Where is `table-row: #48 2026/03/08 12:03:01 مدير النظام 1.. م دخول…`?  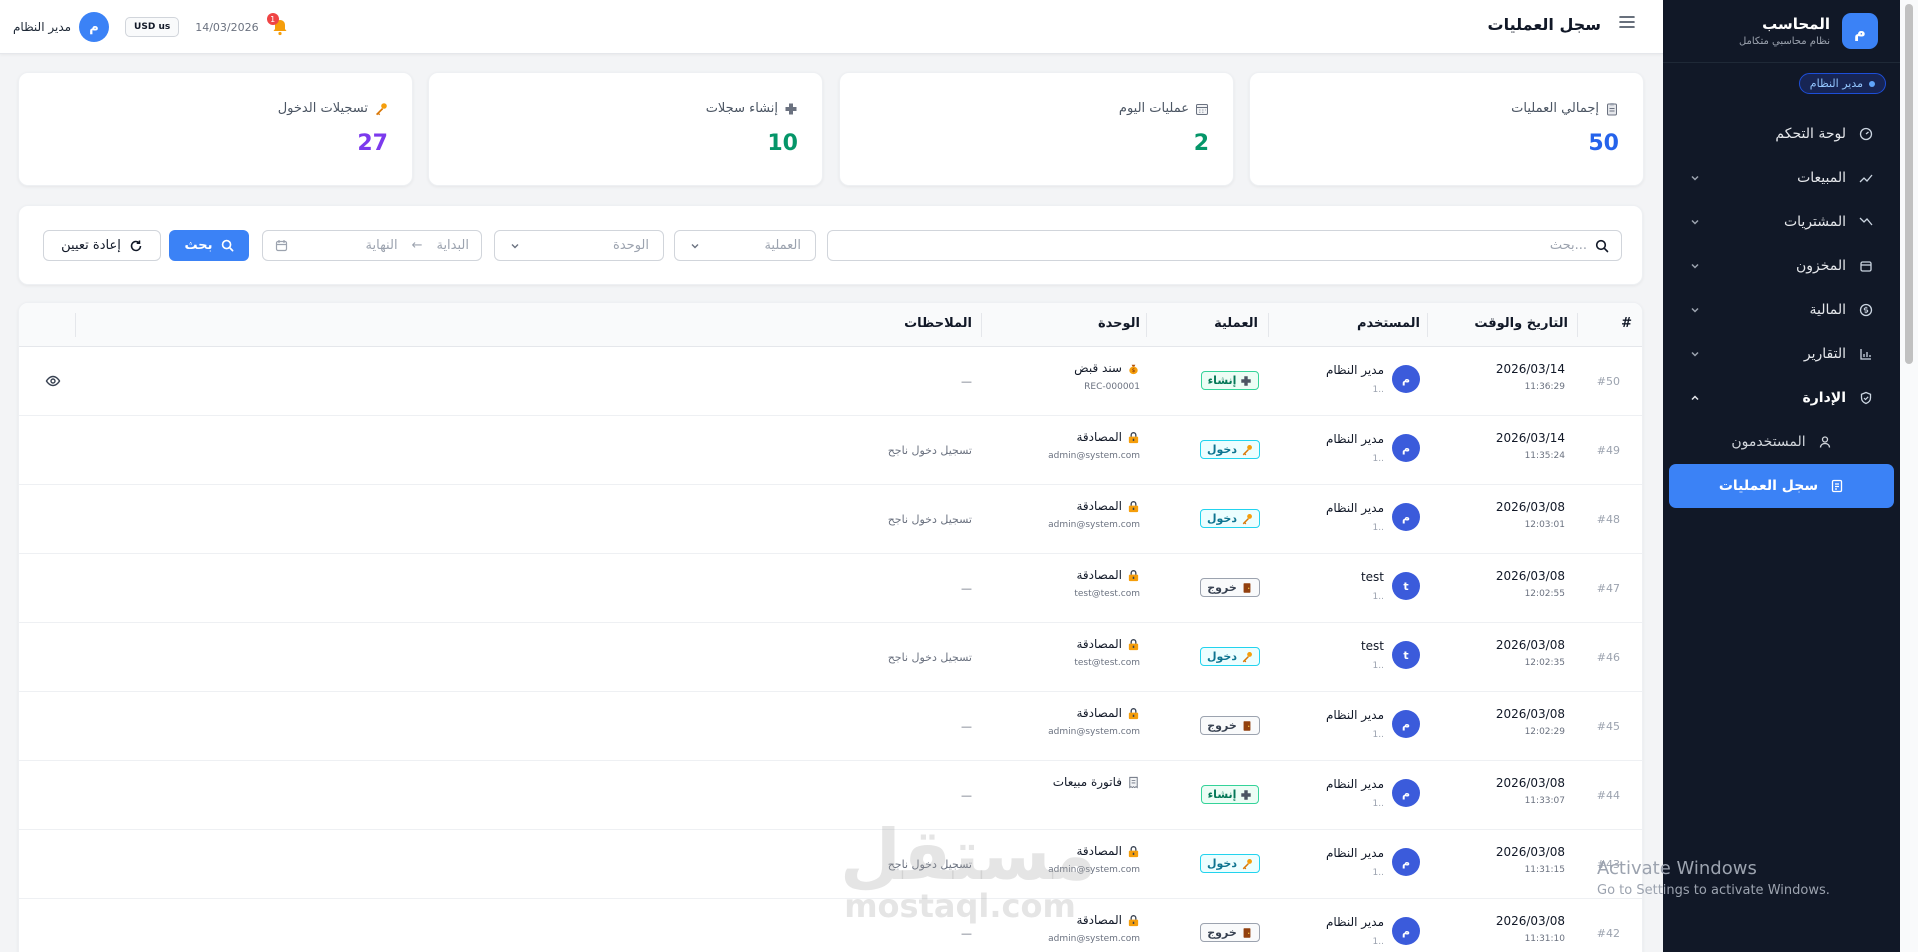
table-row: #48 2026/03/08 12:03:01 مدير النظام 1.. م دخول… is located at coordinates (830, 519).